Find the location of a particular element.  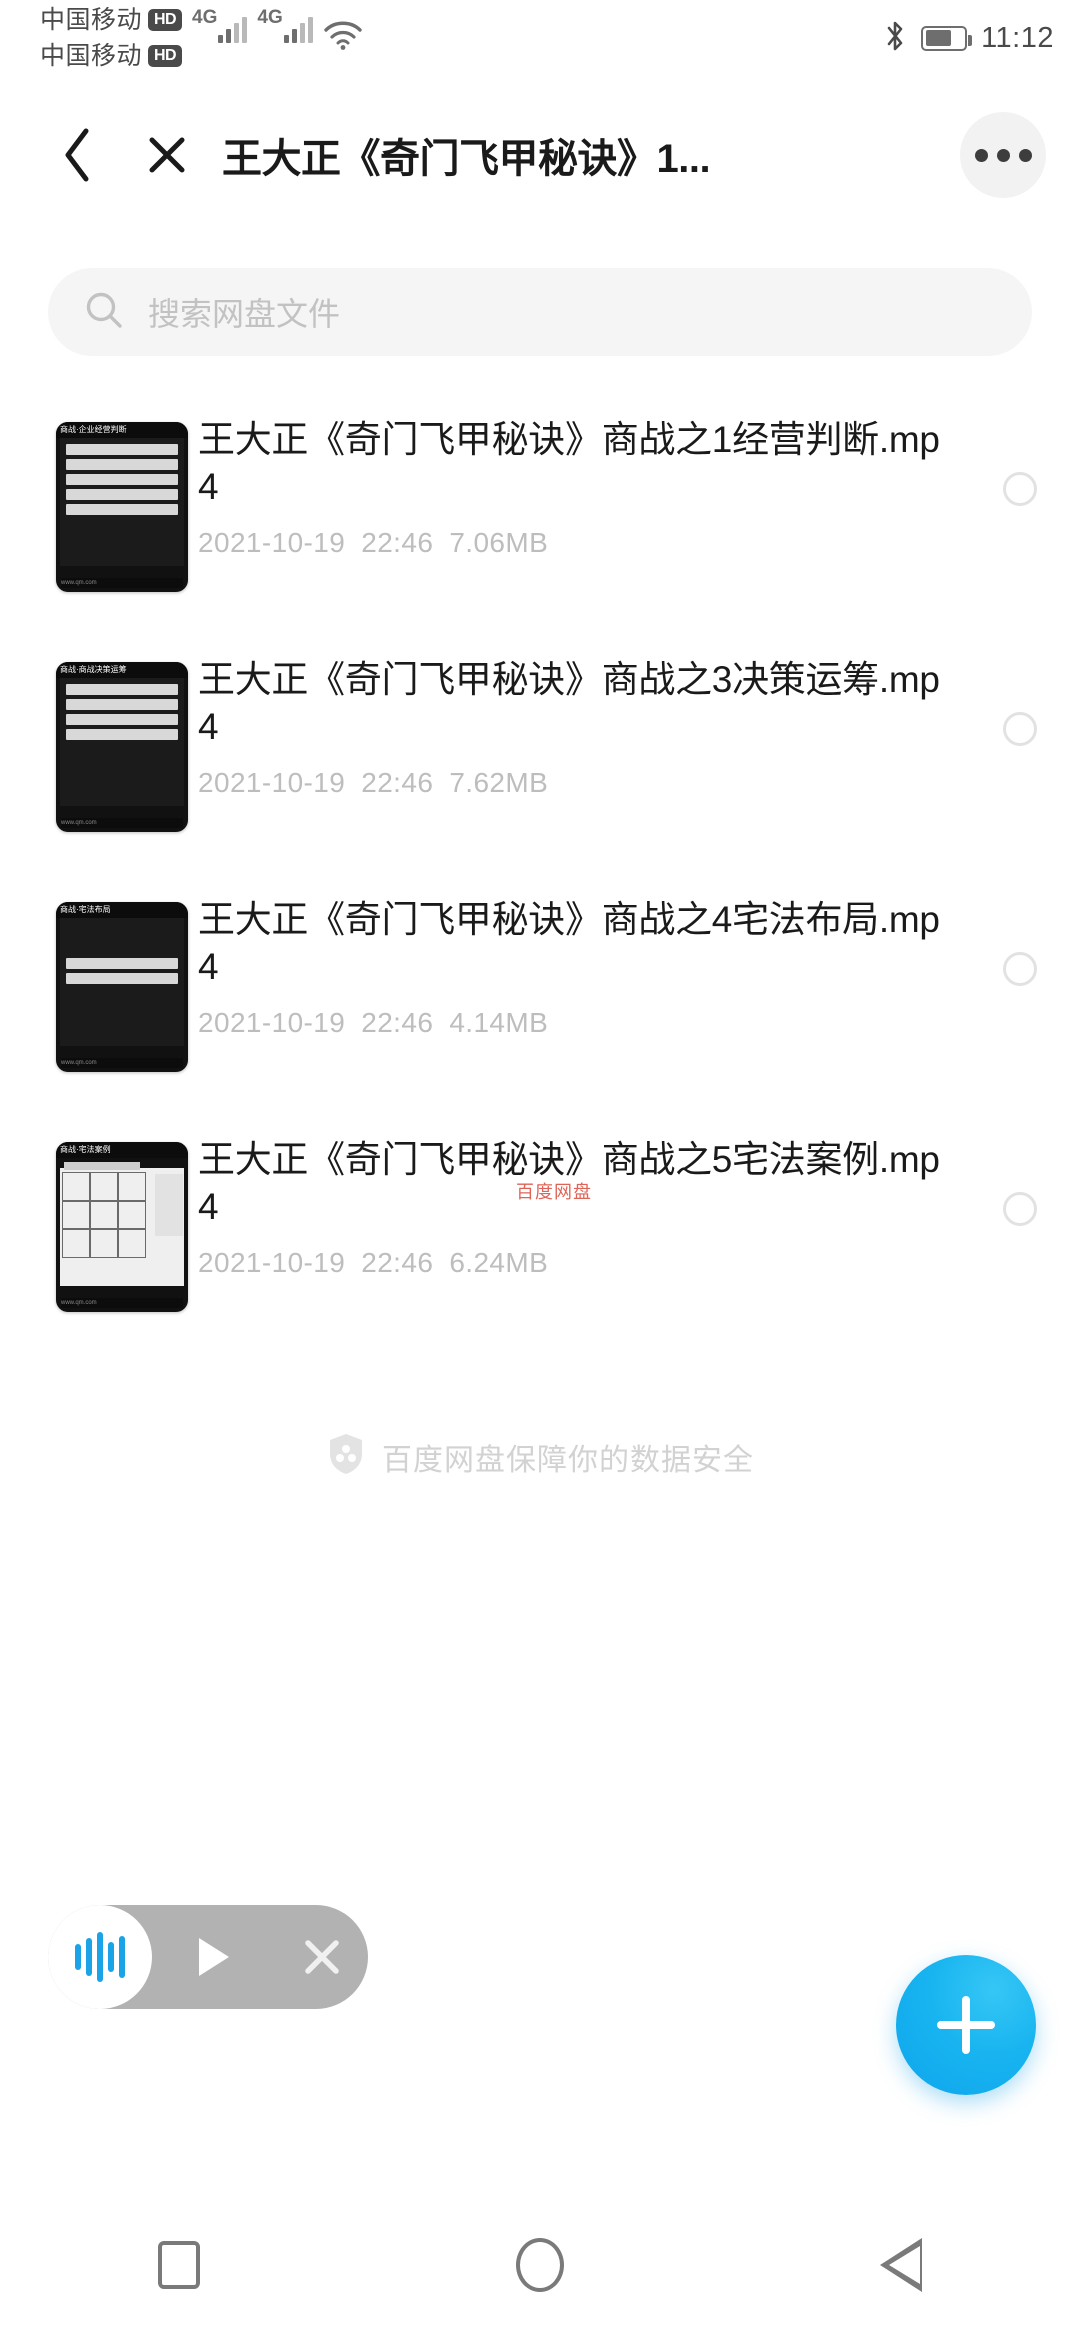

safety-note: 百度网盘保障你的数据安全 is located at coordinates (540, 1456).